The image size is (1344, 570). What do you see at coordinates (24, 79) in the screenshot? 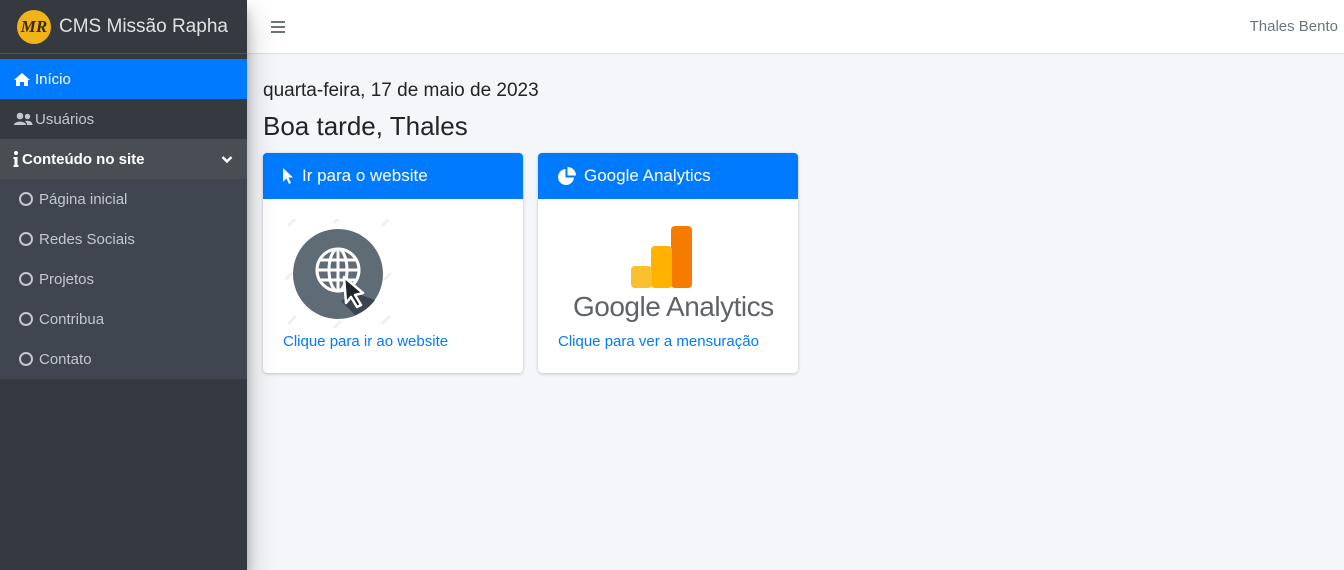
I see `home-icon` at bounding box center [24, 79].